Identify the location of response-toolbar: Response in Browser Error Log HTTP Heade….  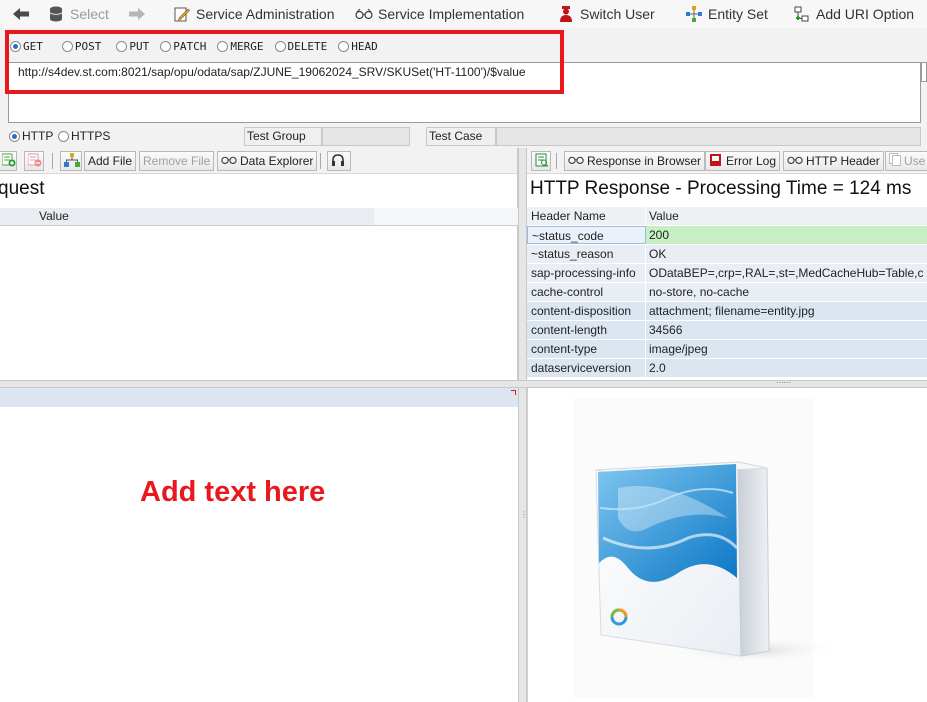
(727, 161).